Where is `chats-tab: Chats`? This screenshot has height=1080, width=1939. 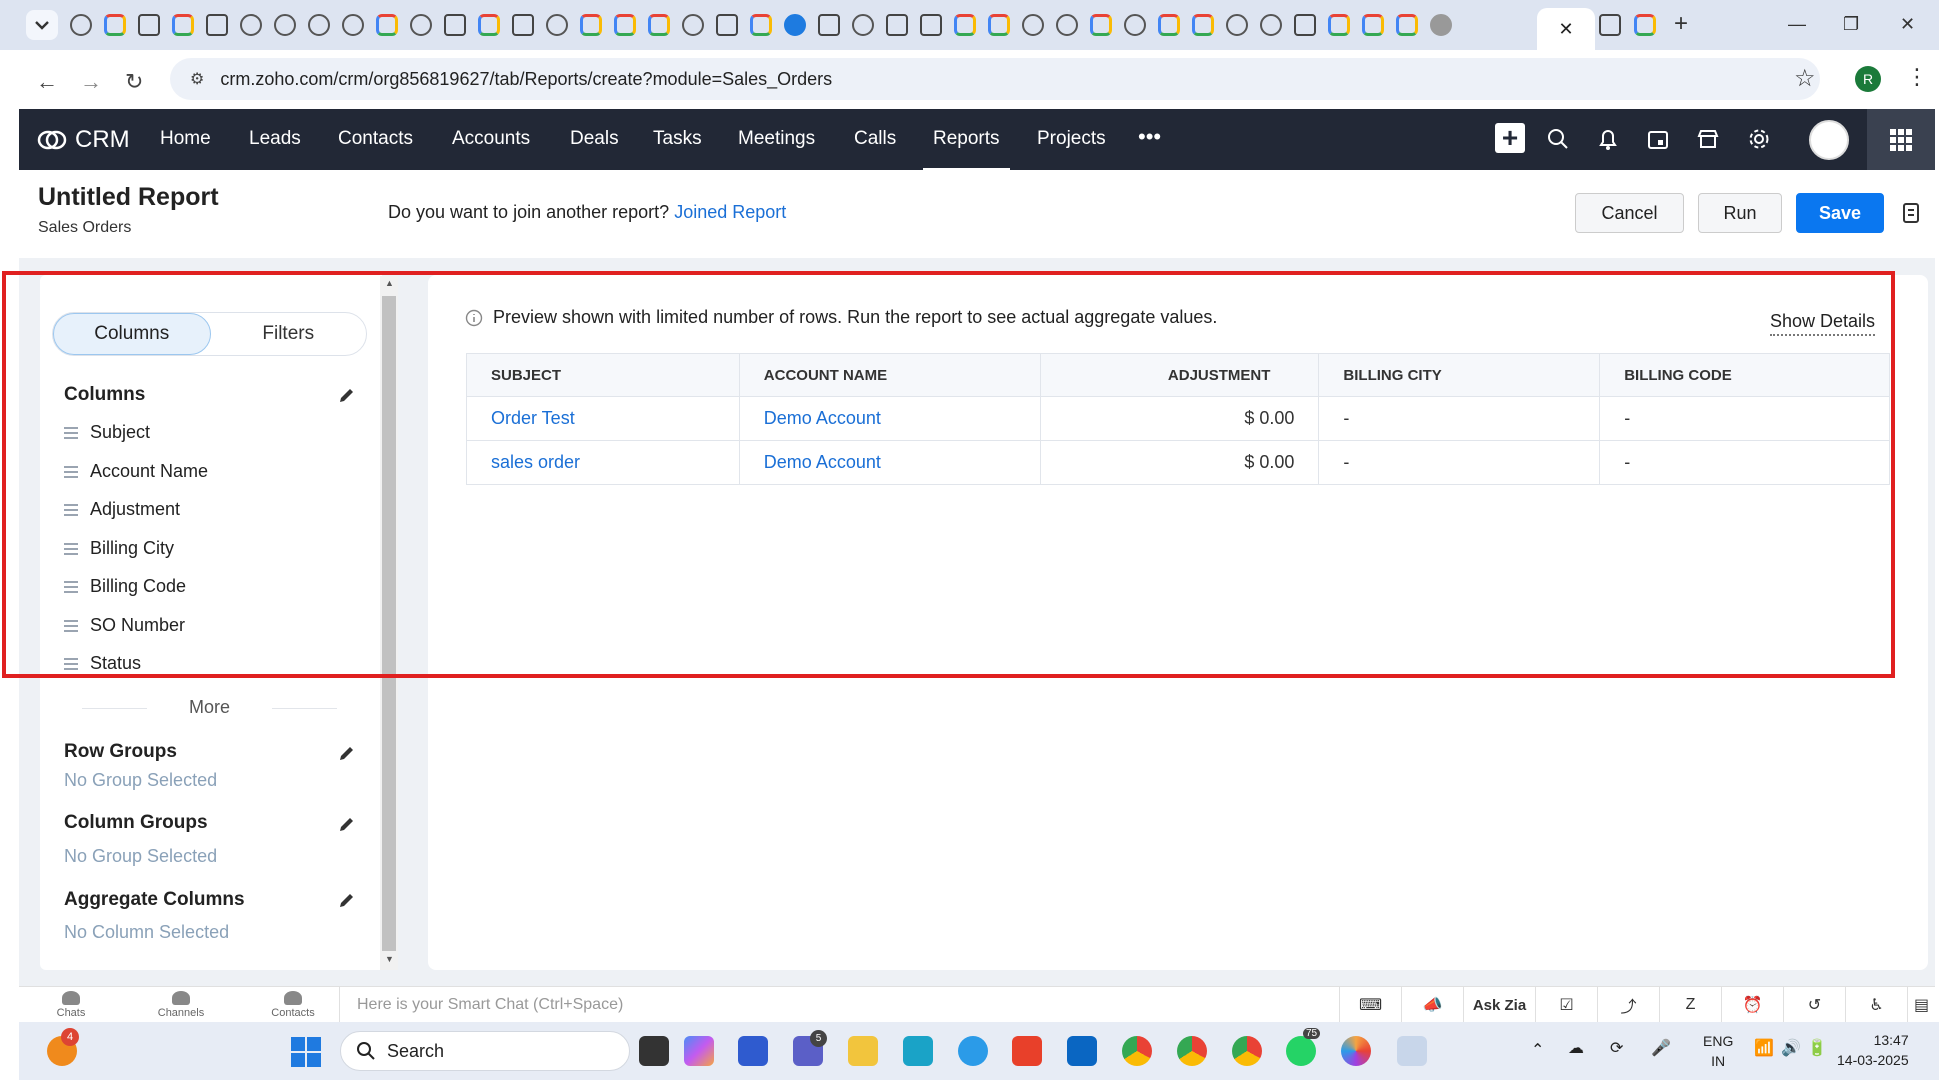
chats-tab: Chats is located at coordinates (71, 1005).